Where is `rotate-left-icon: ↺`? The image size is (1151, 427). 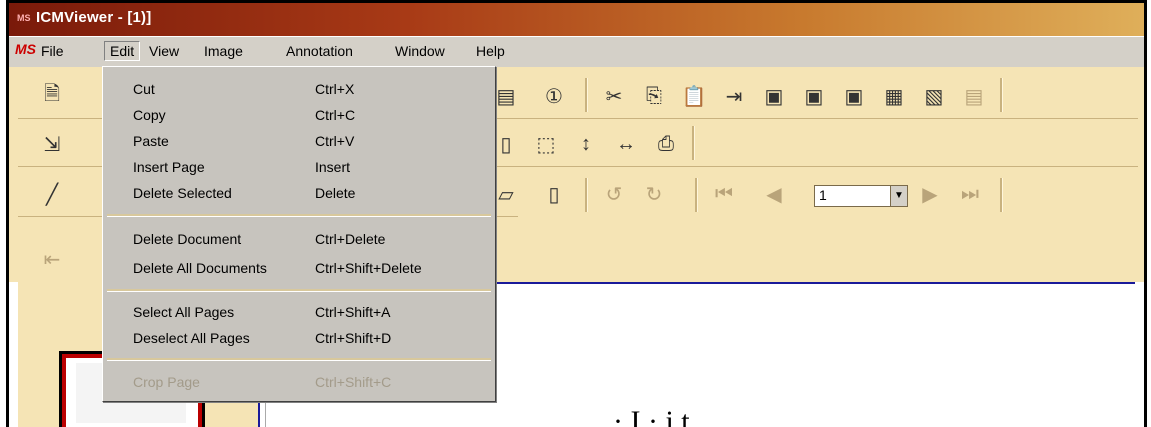 rotate-left-icon: ↺ is located at coordinates (614, 194).